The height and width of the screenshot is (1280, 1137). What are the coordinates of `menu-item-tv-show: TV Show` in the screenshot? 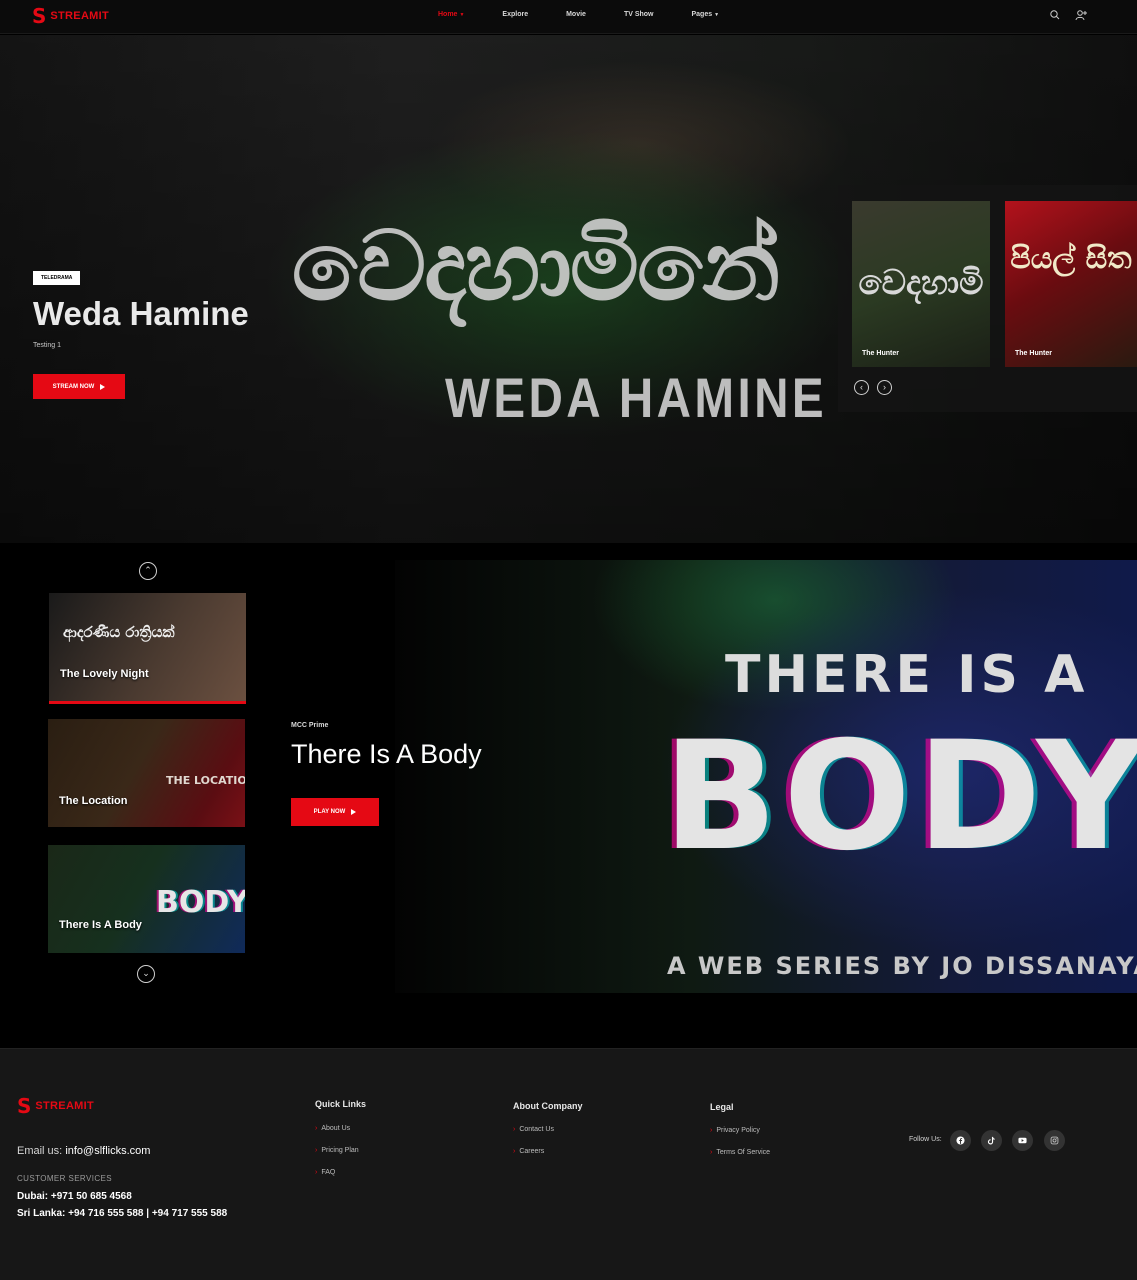 It's located at (639, 14).